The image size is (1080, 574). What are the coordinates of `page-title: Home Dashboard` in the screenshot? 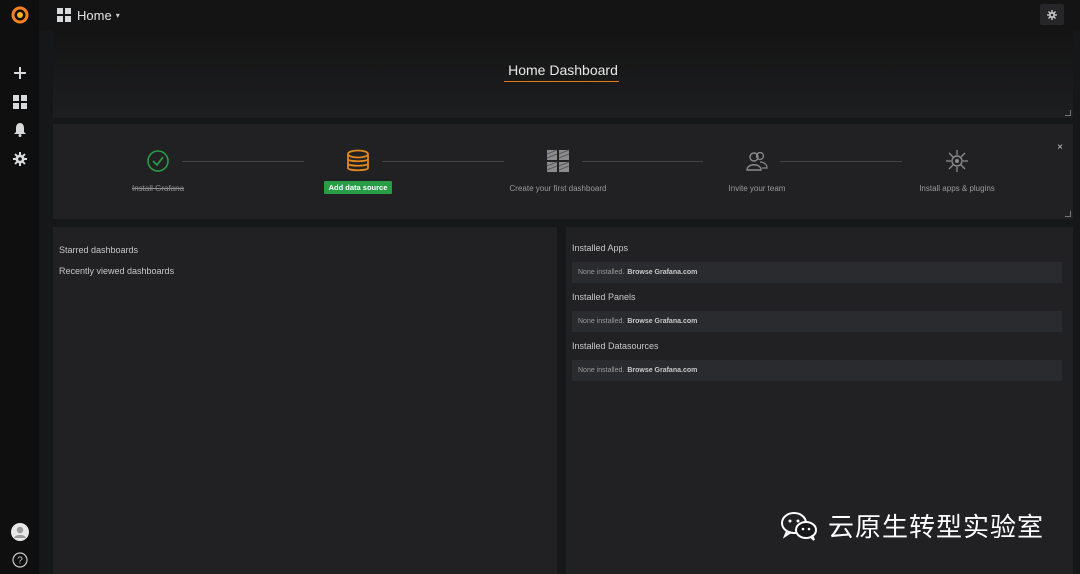 It's located at (563, 70).